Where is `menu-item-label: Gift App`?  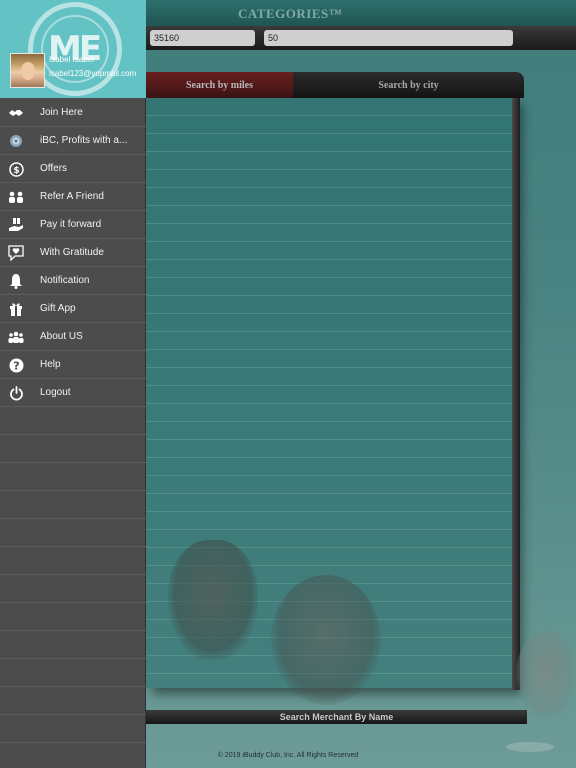
menu-item-label: Gift App is located at coordinates (58, 308).